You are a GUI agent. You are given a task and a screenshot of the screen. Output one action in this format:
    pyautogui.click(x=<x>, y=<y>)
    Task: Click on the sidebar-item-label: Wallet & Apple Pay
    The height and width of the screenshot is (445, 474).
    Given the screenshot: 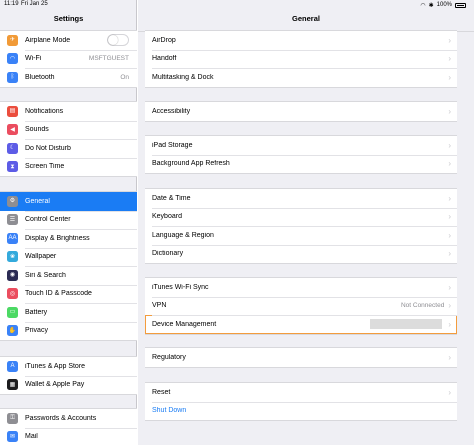 What is the action you would take?
    pyautogui.click(x=55, y=385)
    